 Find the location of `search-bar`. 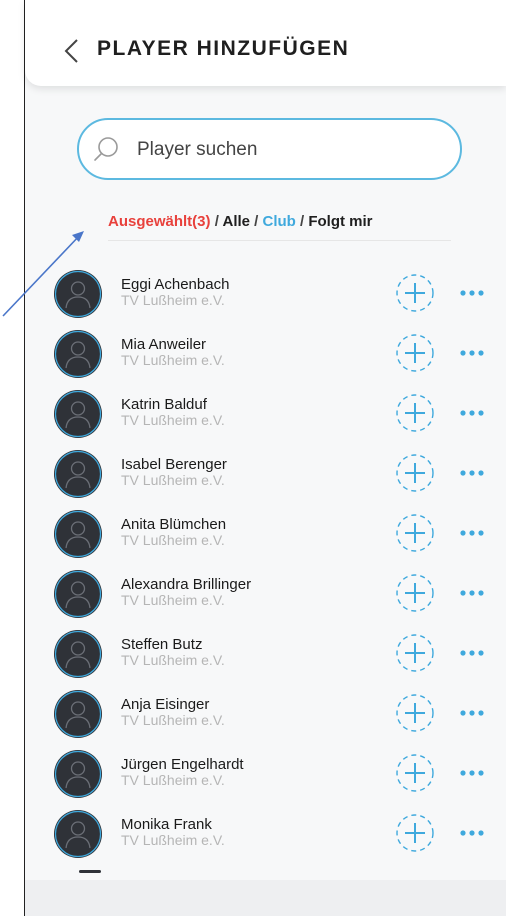

search-bar is located at coordinates (269, 149).